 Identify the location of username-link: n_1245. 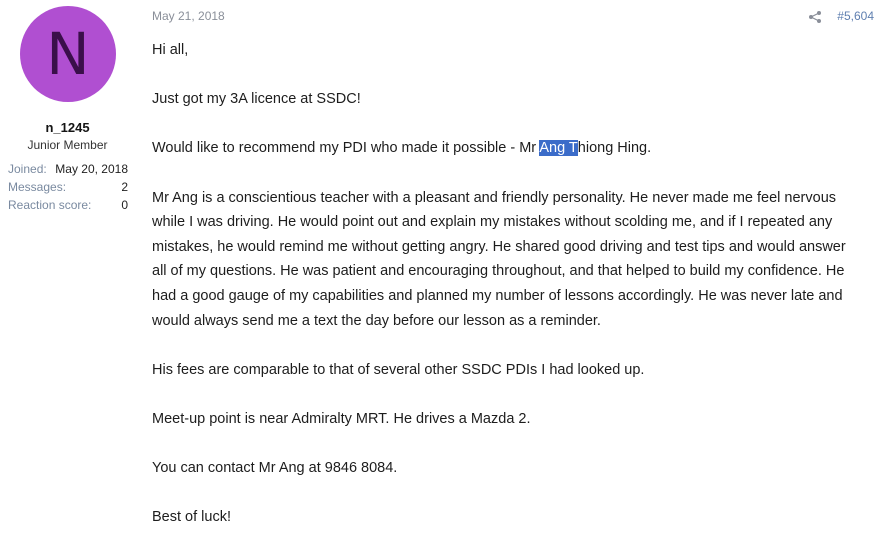
(67, 127).